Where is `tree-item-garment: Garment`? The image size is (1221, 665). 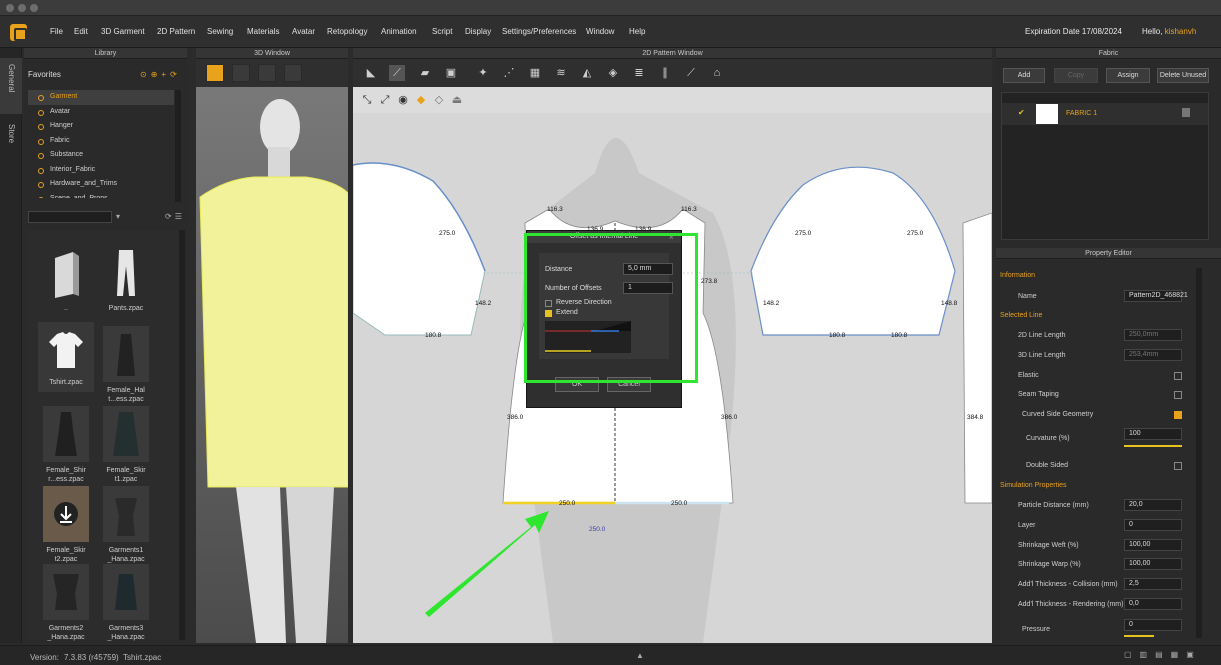
tree-item-garment: Garment is located at coordinates (101, 97).